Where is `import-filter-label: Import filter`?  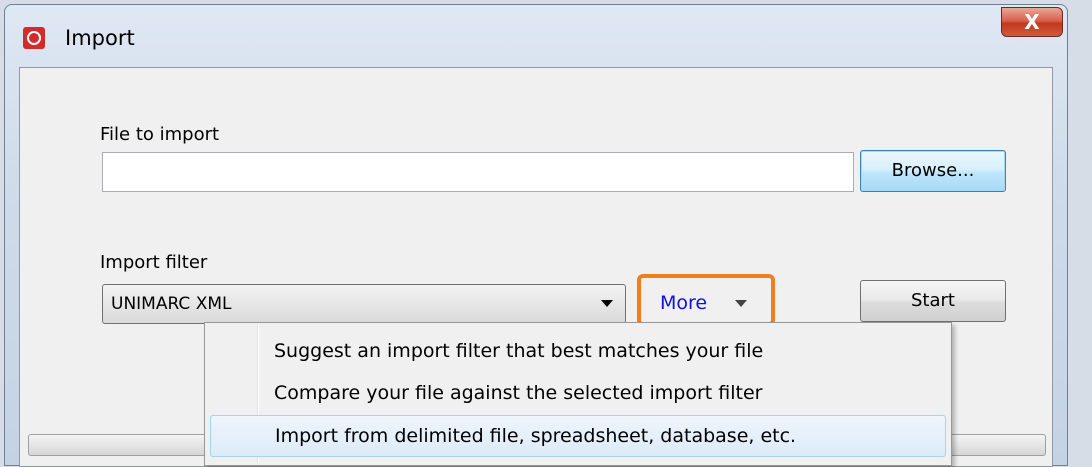 import-filter-label: Import filter is located at coordinates (154, 262).